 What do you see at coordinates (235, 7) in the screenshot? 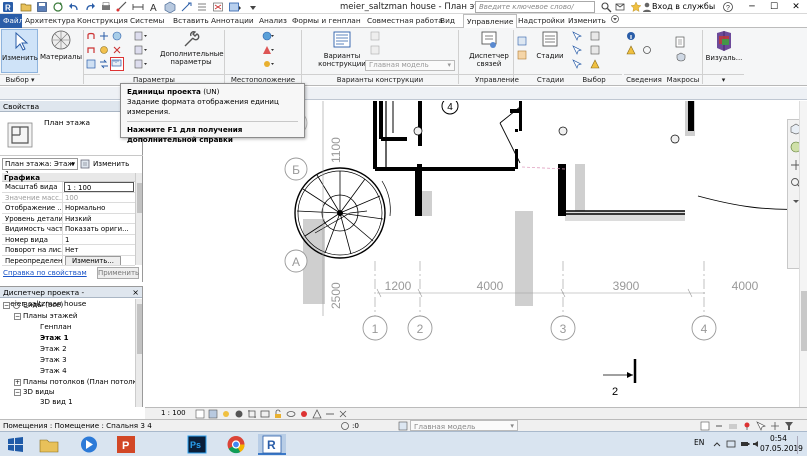
I see `switch-windows-icon` at bounding box center [235, 7].